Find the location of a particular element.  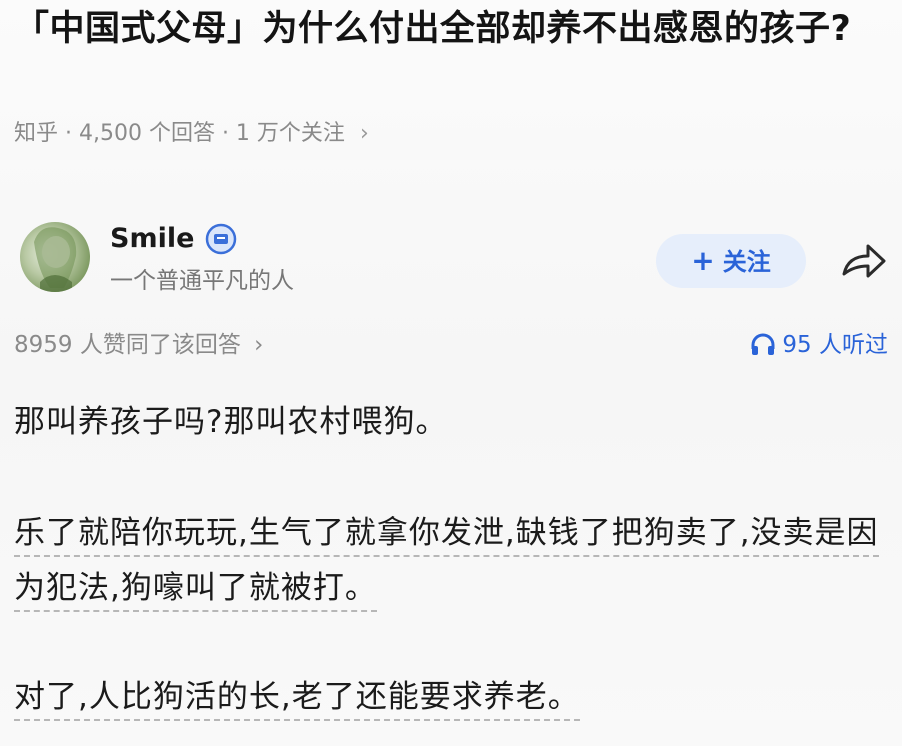

follow-button: + 关注 is located at coordinates (731, 261).